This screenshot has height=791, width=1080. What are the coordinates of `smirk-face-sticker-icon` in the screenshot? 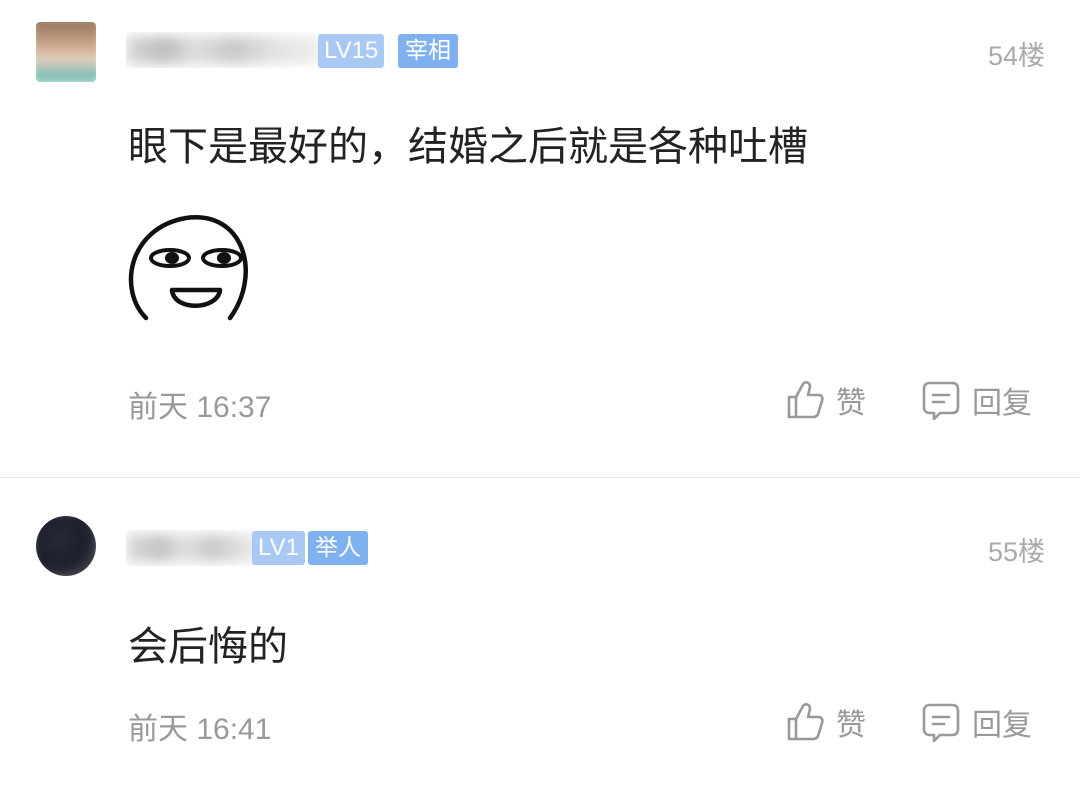 It's located at (190, 268).